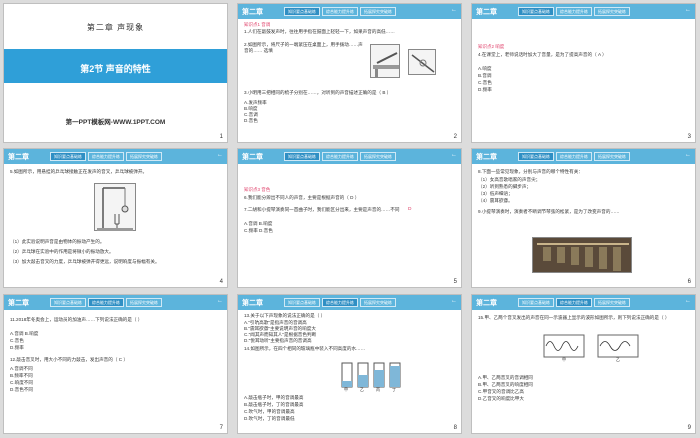 This screenshot has width=700, height=438. I want to click on option-d: D.音色不同, so click(21, 389).